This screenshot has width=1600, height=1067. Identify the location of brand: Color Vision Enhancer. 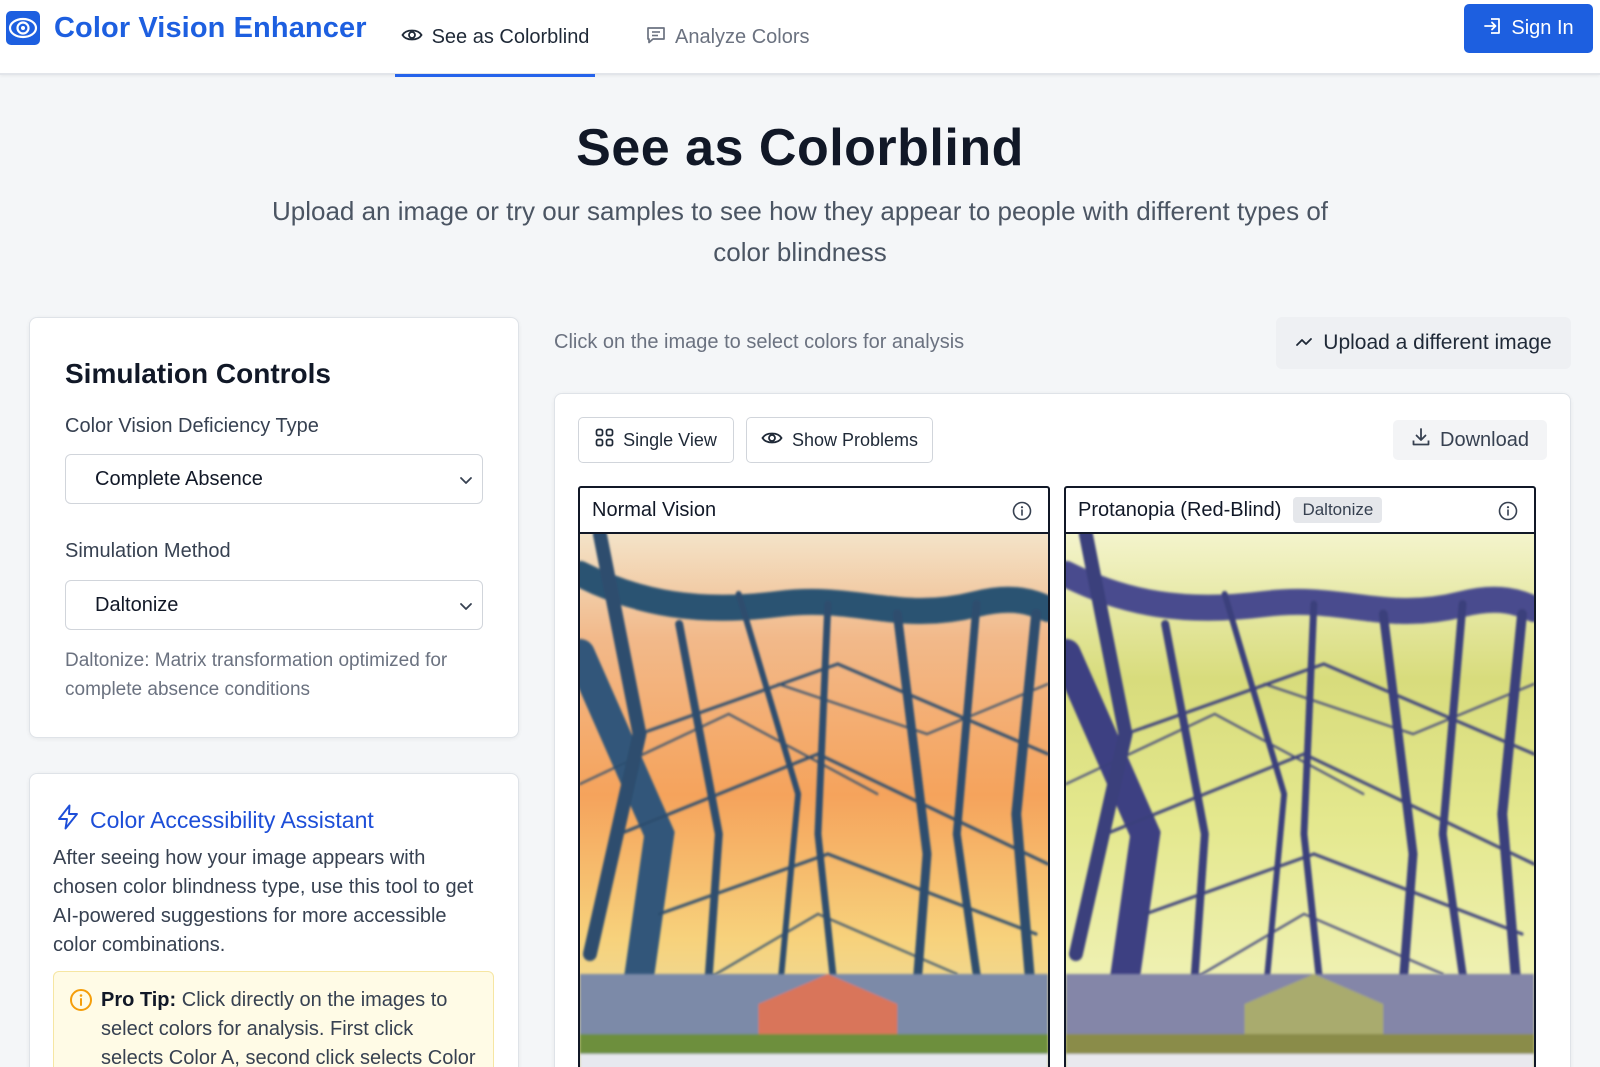
(186, 28).